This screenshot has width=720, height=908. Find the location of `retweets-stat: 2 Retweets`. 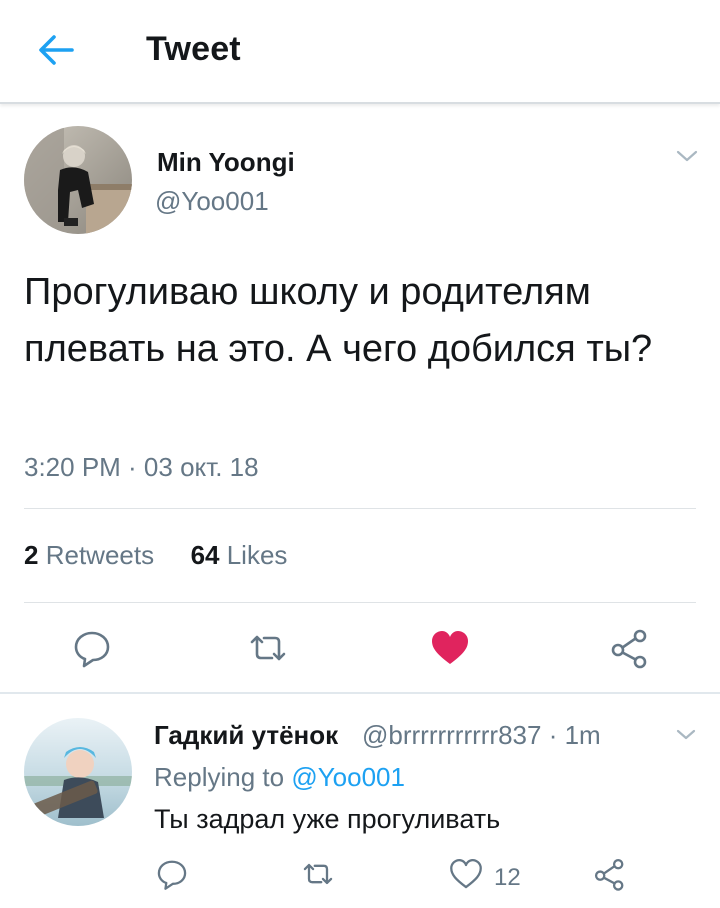

retweets-stat: 2 Retweets is located at coordinates (89, 555).